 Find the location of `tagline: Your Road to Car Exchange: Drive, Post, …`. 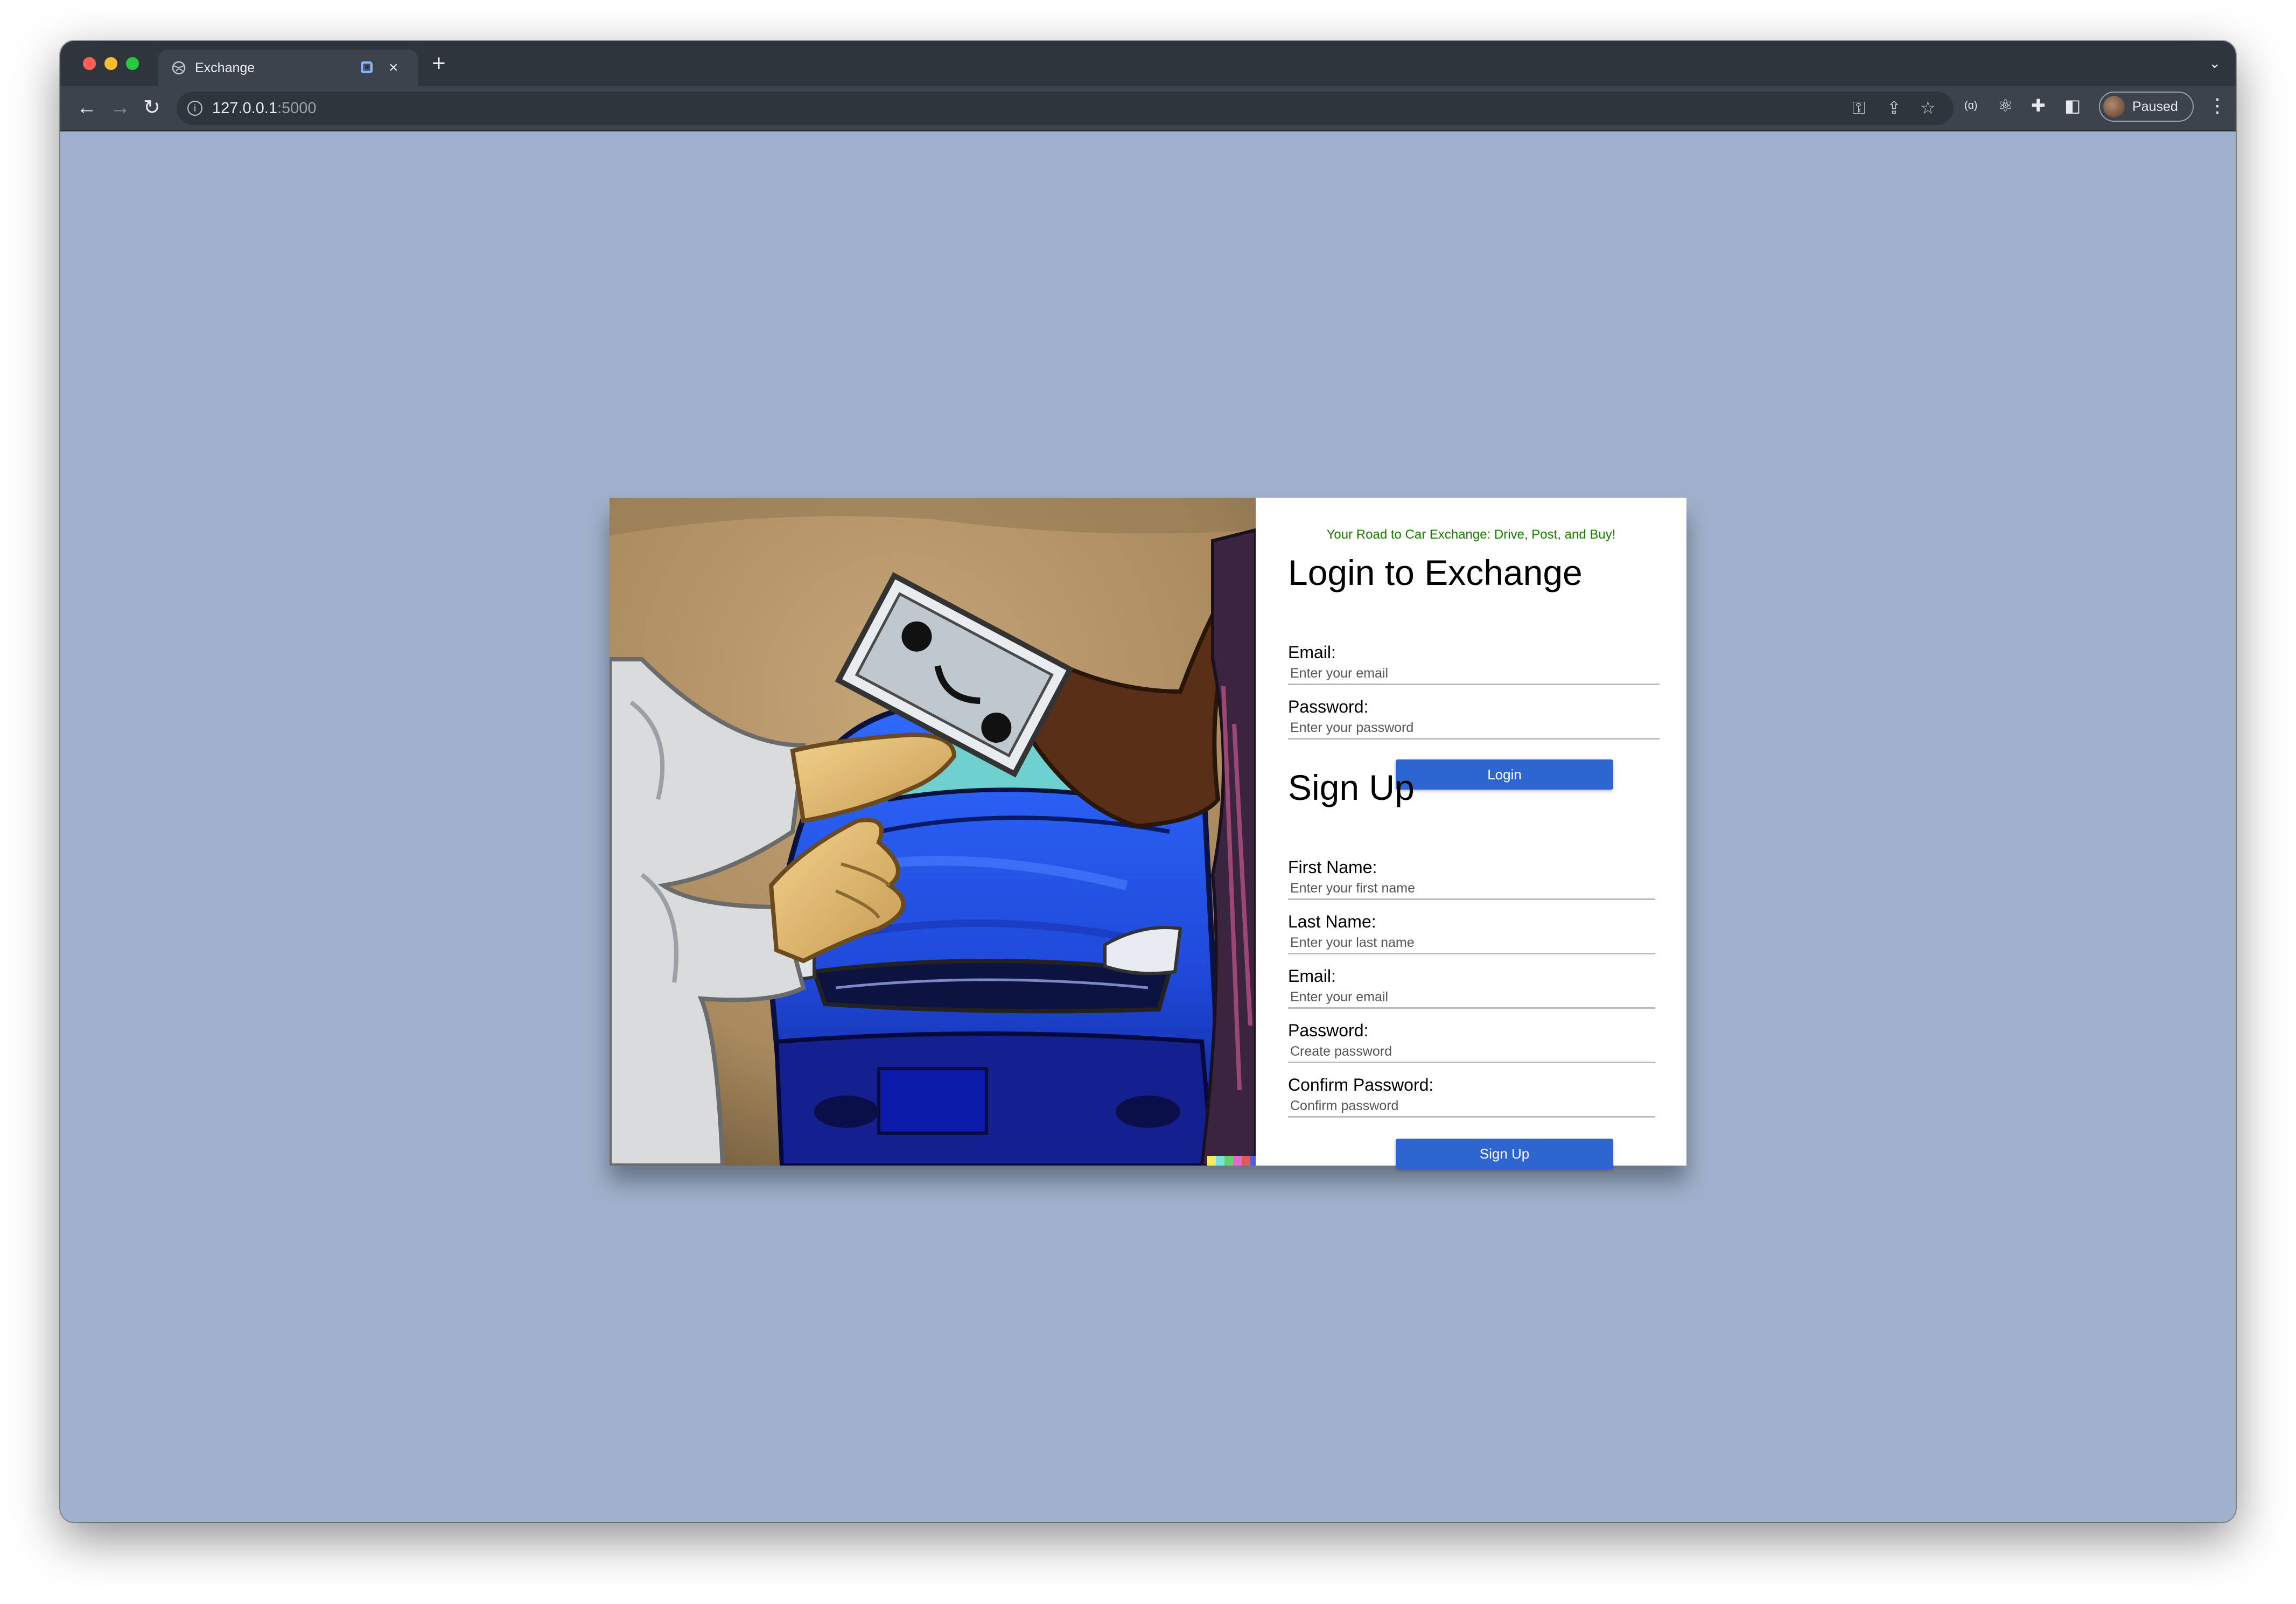

tagline: Your Road to Car Exchange: Drive, Post, … is located at coordinates (1471, 534).